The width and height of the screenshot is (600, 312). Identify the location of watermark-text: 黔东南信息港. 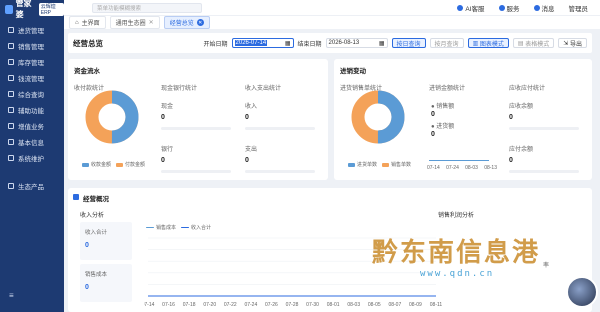
(456, 253).